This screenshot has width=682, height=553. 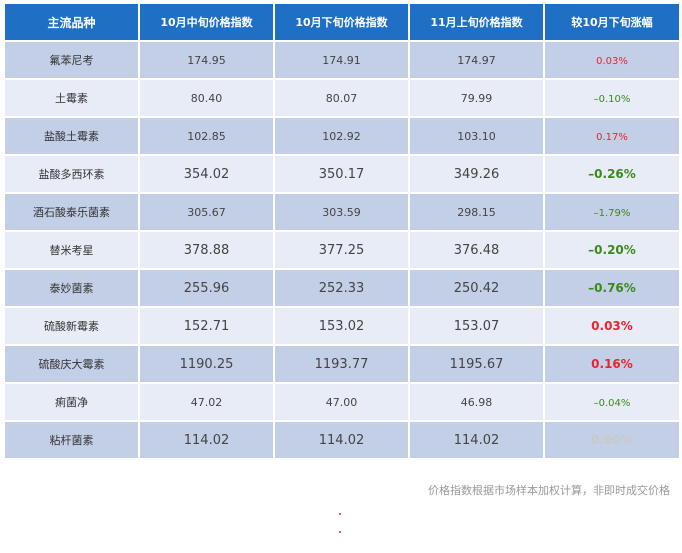 I want to click on table-row: 替米考星 378.88 377.25 376.48 –0.20%, so click(x=342, y=250).